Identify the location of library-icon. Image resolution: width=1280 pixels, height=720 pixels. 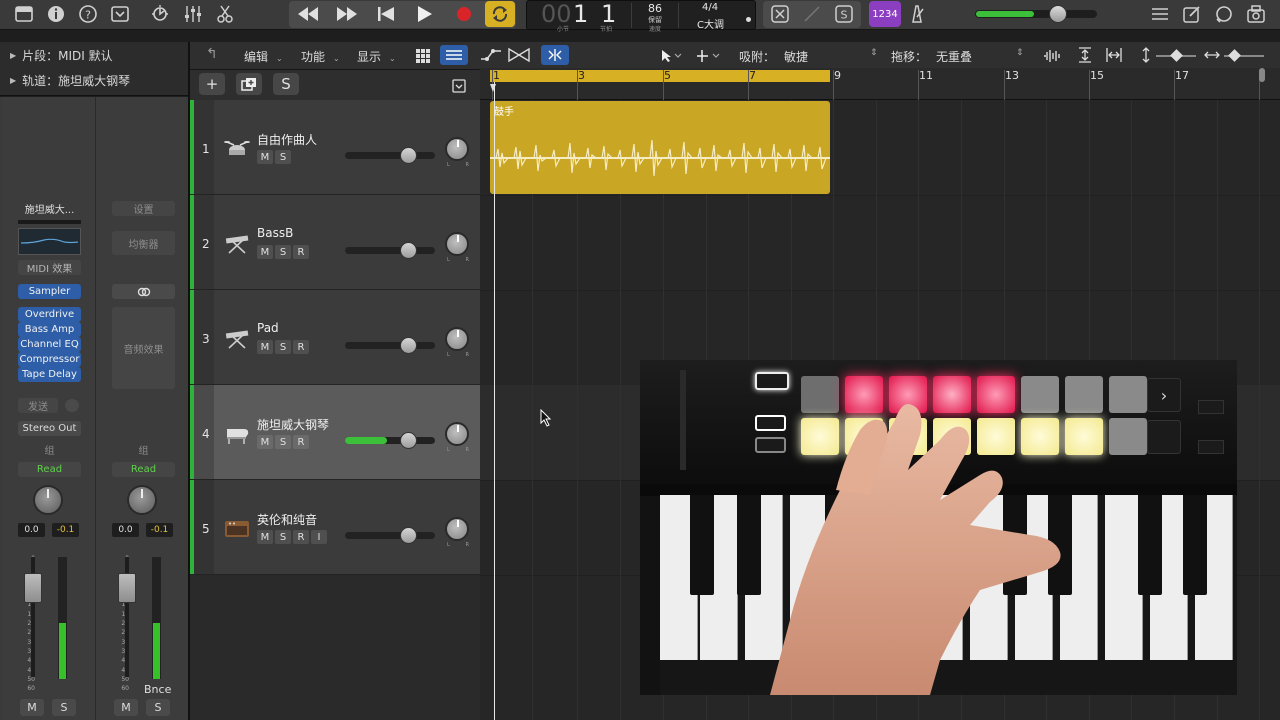
(24, 14).